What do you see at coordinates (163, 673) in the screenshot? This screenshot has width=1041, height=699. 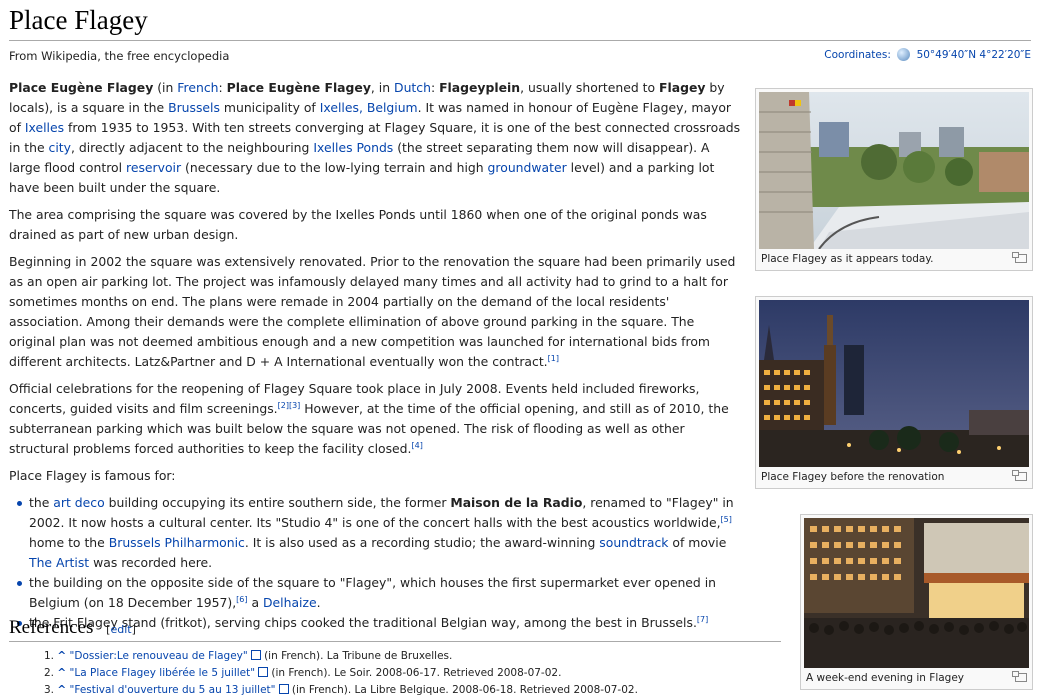 I see `reference-link: "La Place Flagey libérée le 5 juillet"` at bounding box center [163, 673].